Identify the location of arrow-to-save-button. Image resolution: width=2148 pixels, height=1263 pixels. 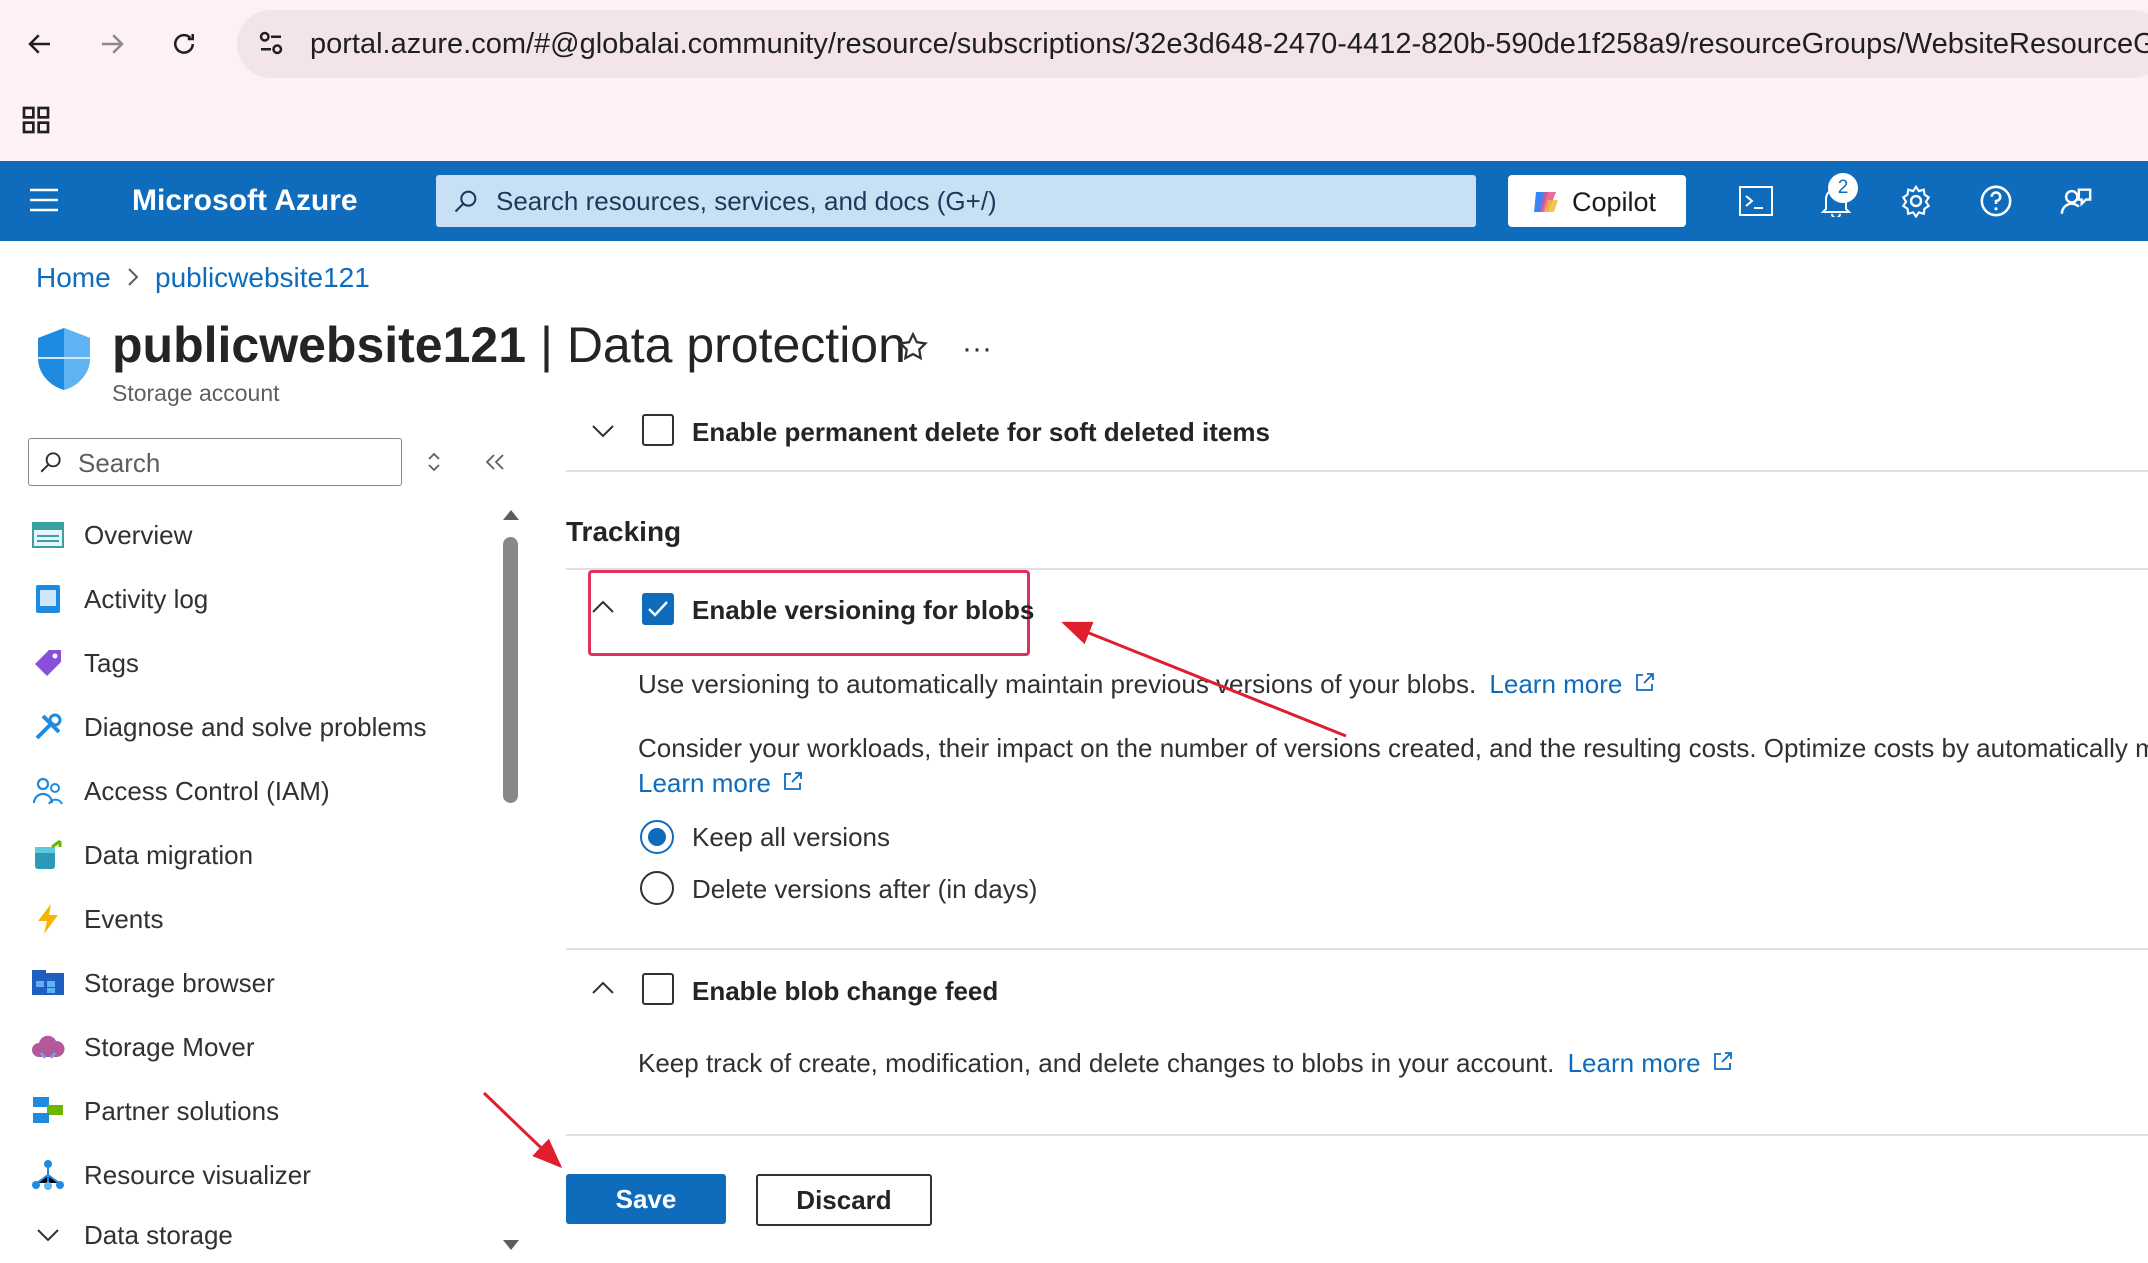
(522, 1130).